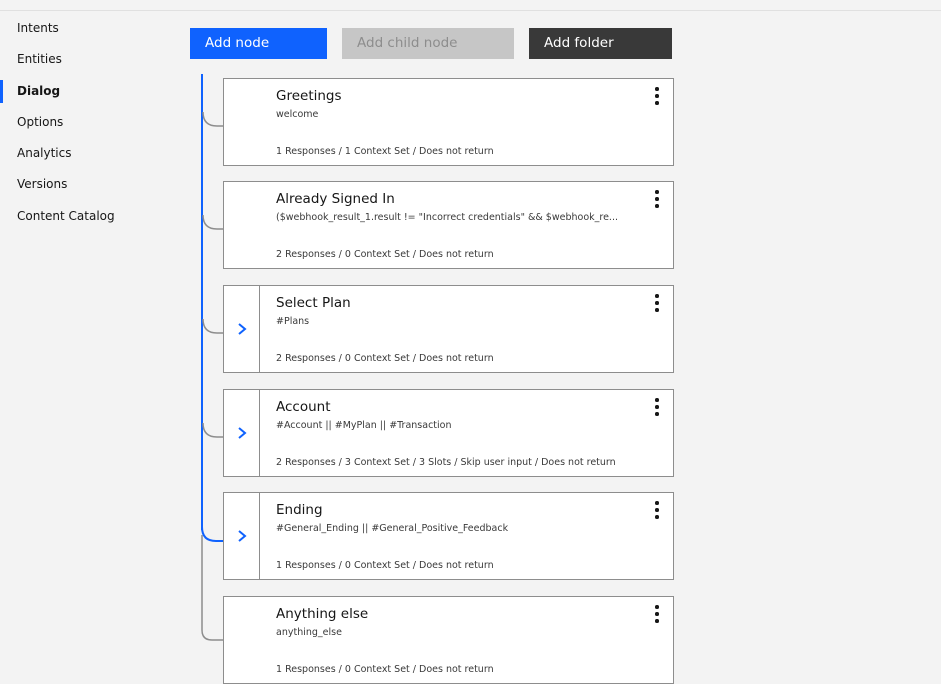  I want to click on sidebar-item-options: Options, so click(85, 122).